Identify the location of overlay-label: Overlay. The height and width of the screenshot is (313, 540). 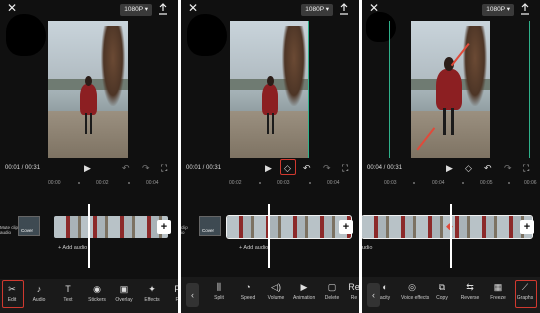
(124, 300).